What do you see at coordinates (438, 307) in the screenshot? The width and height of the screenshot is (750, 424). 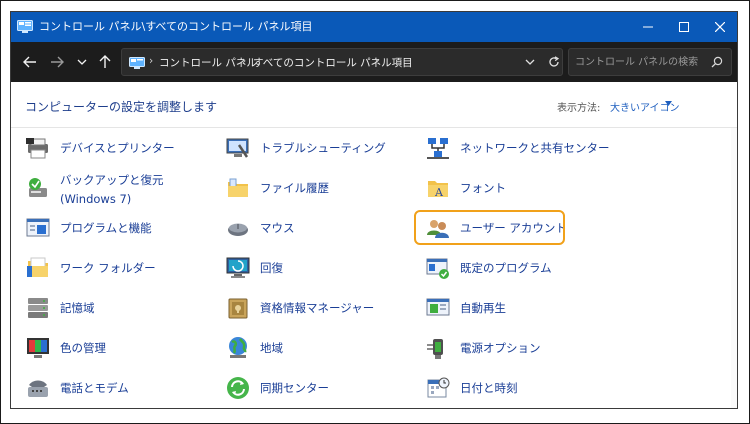 I see `autoplay-icon` at bounding box center [438, 307].